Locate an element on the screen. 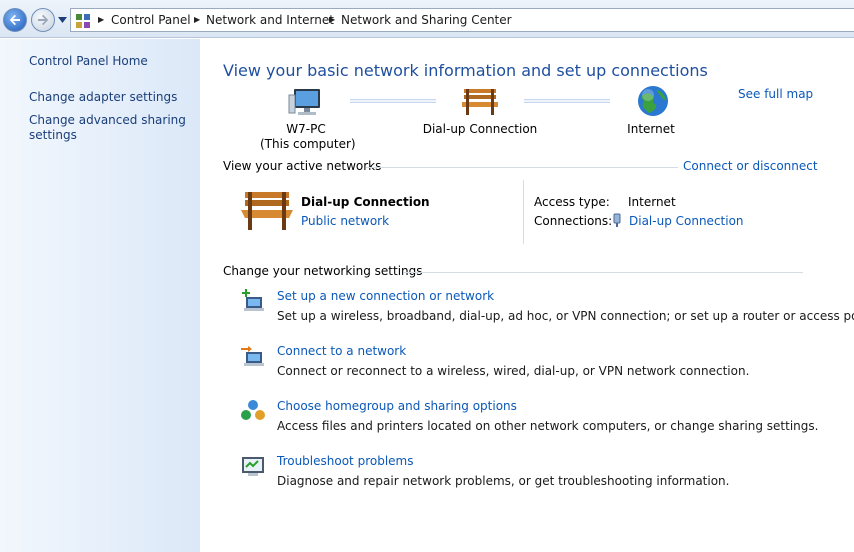  forward-arrow-icon is located at coordinates (43, 20).